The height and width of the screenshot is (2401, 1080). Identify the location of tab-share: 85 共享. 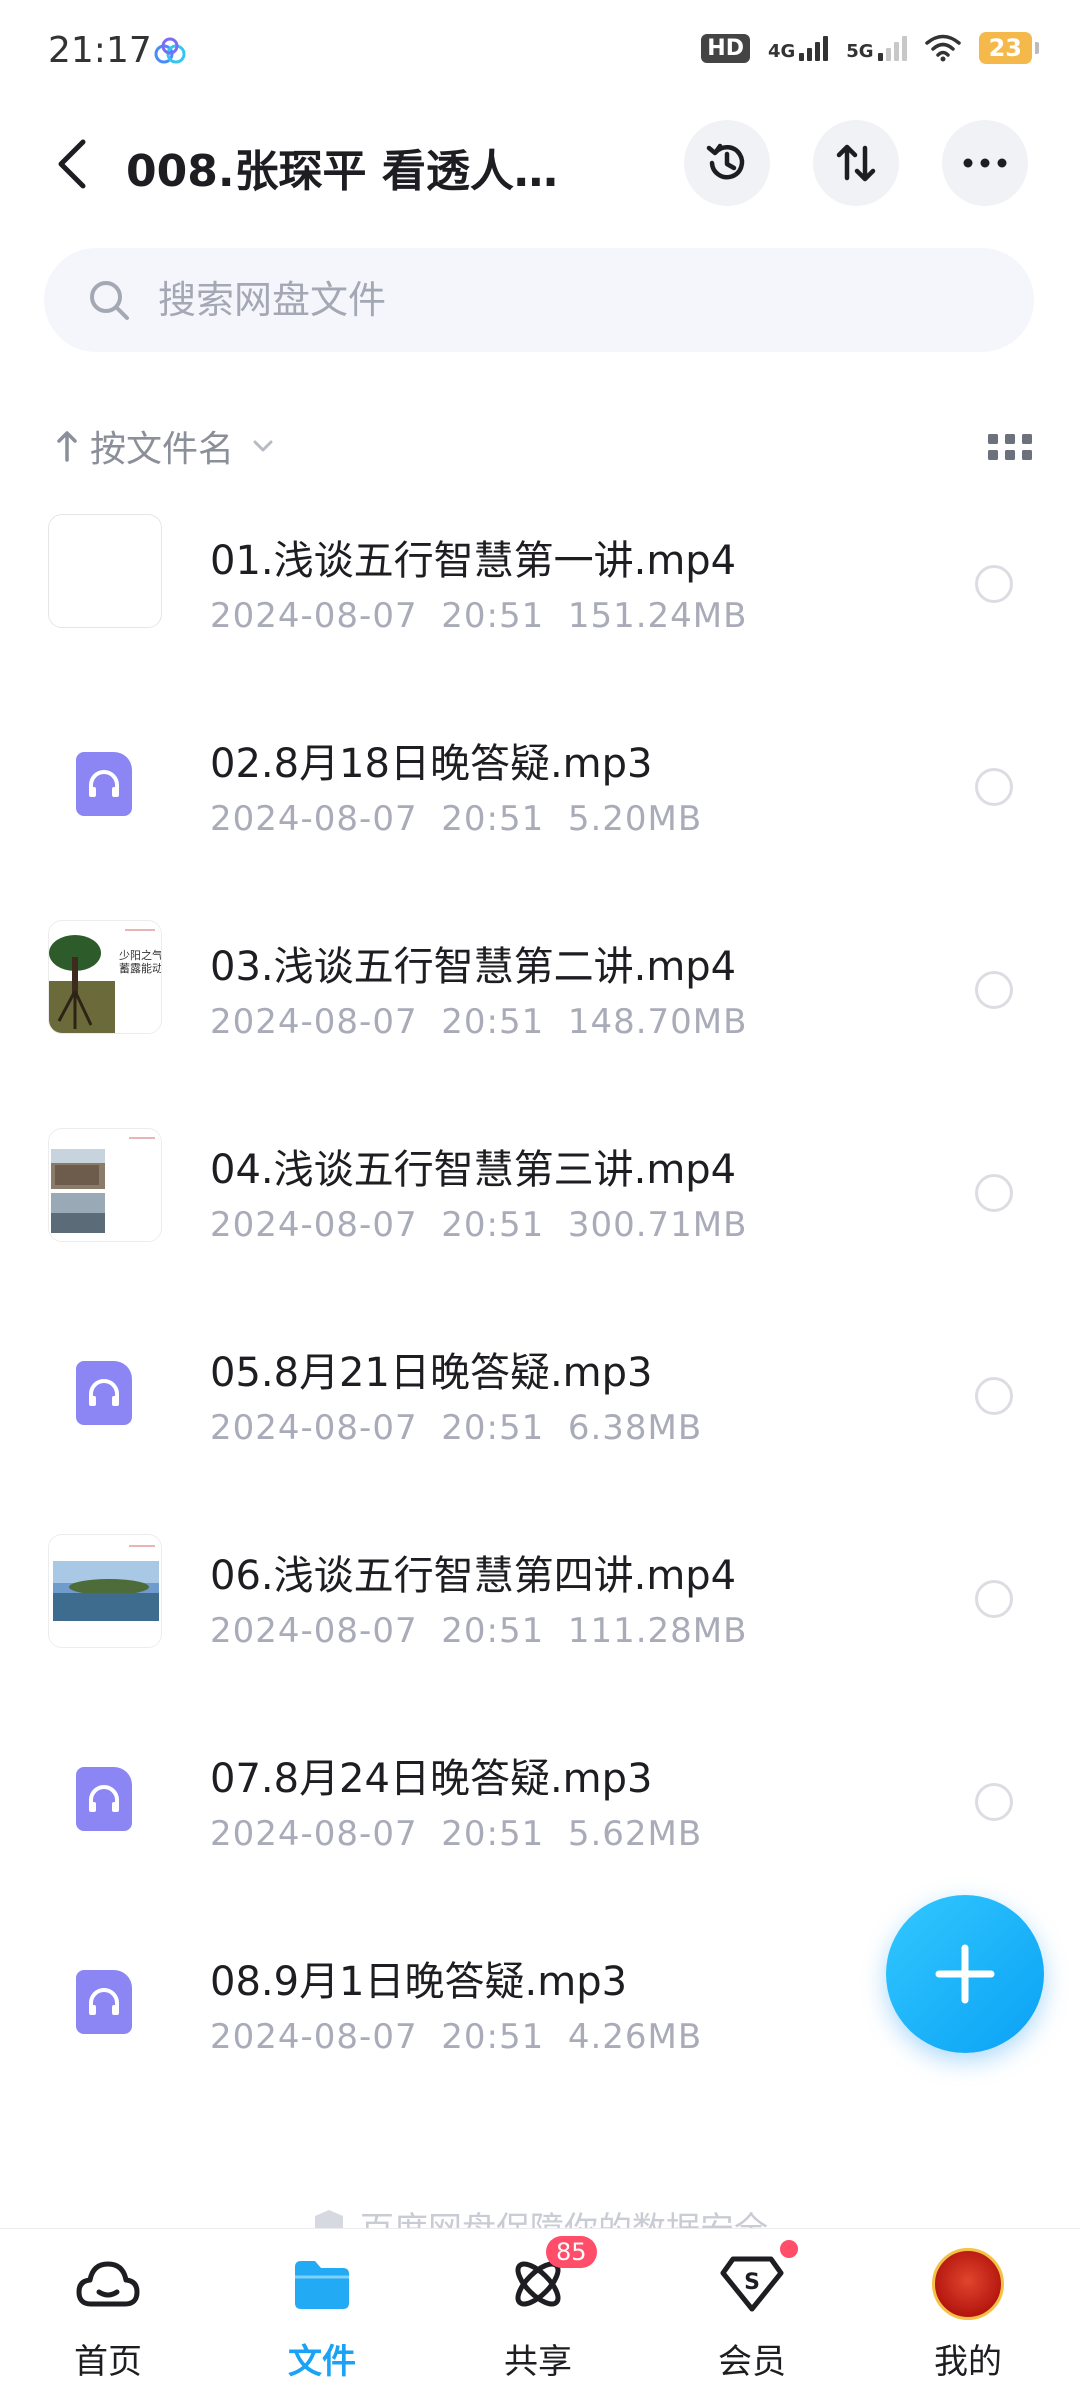
(538, 2317).